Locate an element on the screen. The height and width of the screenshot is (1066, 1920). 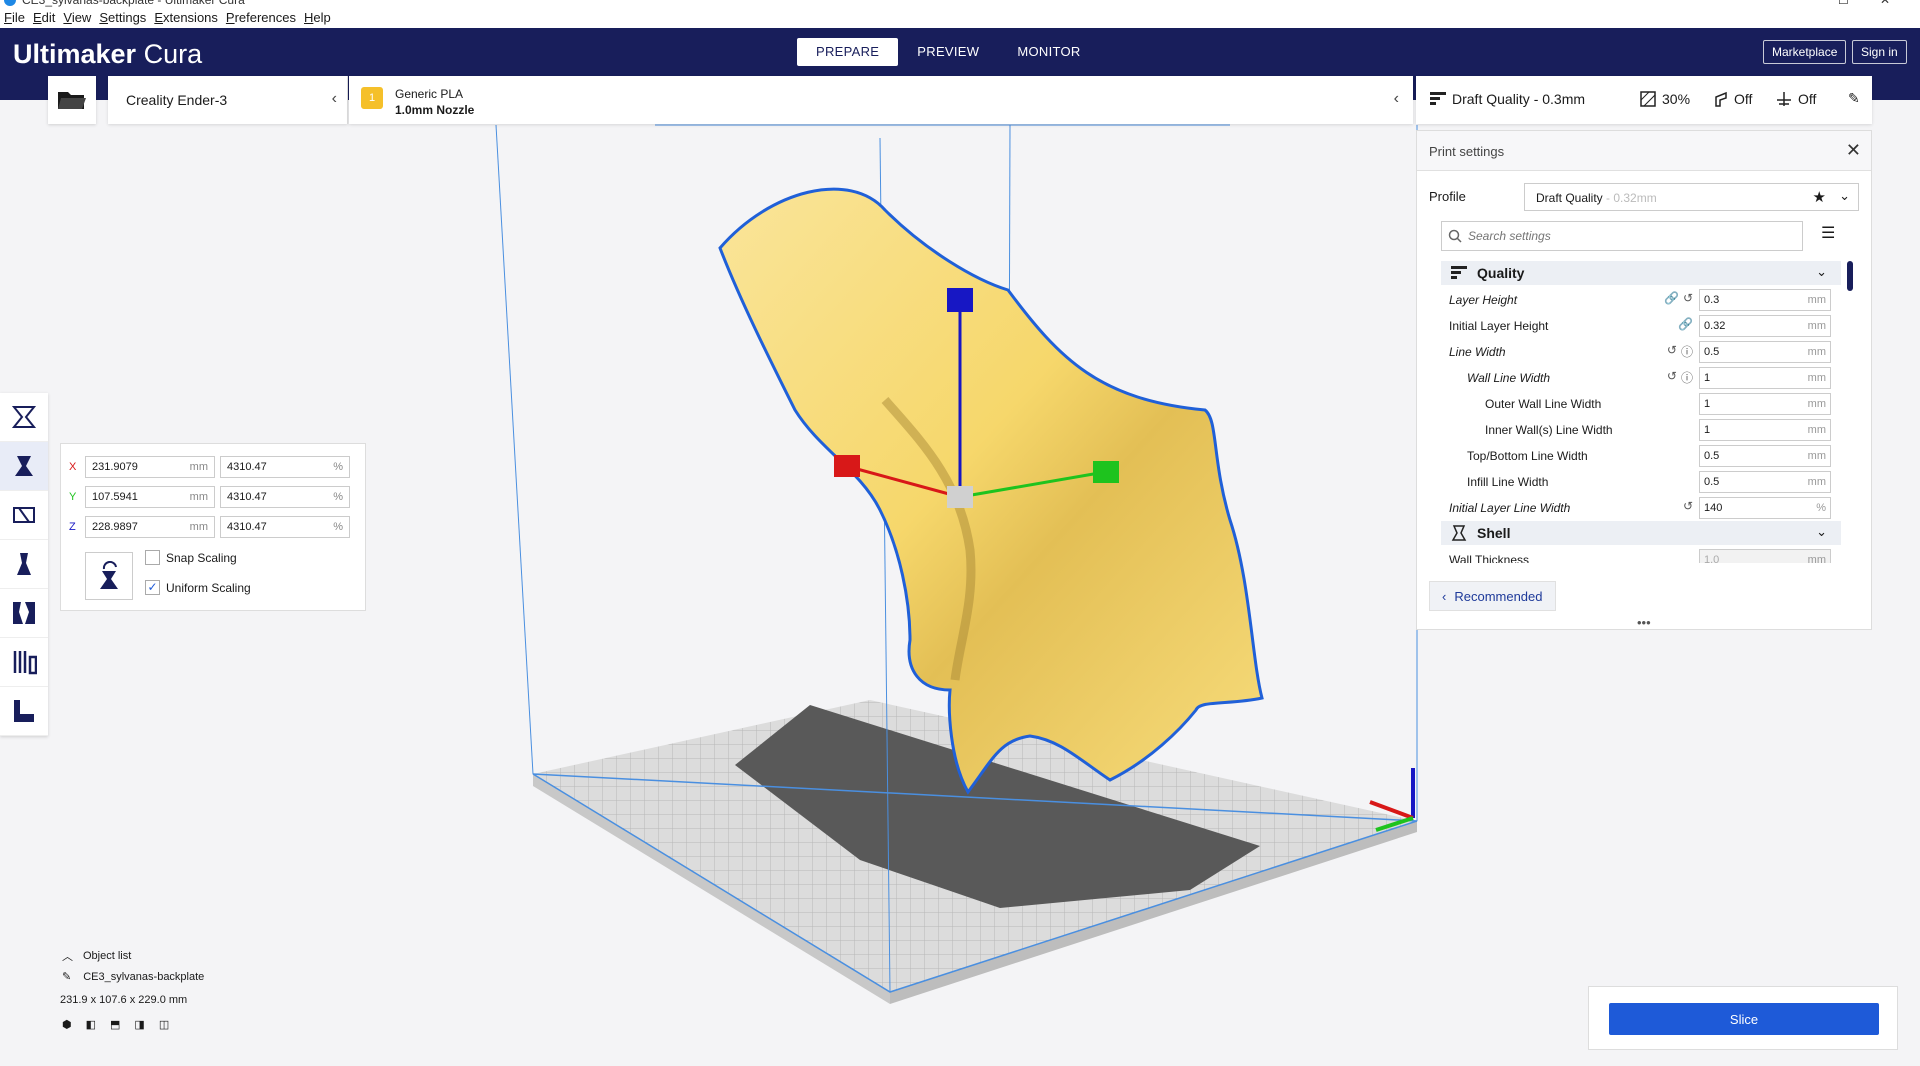
object-name-row: ✎ CE3_sylvanas-backplate is located at coordinates (133, 977).